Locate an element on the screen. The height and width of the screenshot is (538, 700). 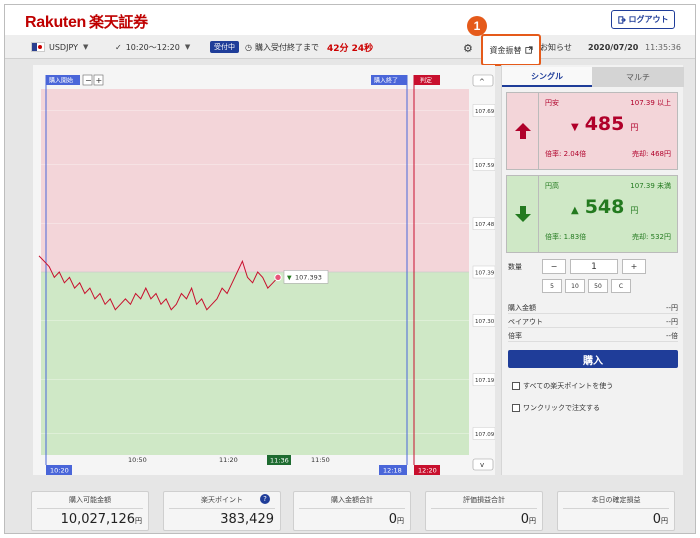
summary-number: 10,027,126 is located at coordinates (97, 519).